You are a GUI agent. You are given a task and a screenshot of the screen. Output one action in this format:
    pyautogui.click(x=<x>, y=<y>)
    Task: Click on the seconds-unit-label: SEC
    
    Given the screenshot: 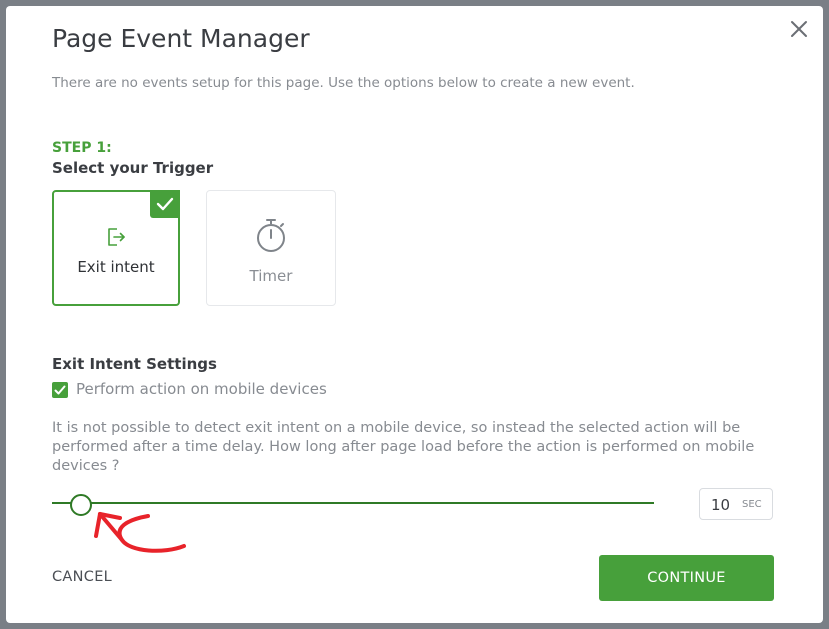 What is the action you would take?
    pyautogui.click(x=752, y=504)
    